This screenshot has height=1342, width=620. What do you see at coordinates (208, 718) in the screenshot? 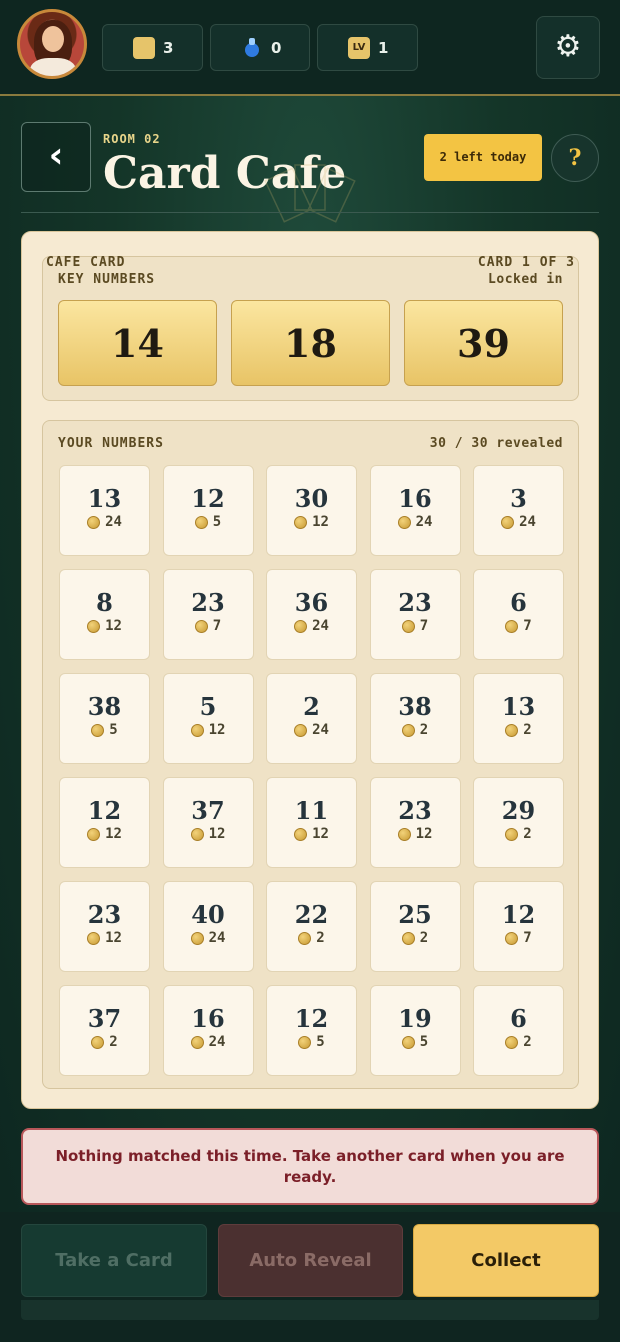
I see `number-cell: 5 12` at bounding box center [208, 718].